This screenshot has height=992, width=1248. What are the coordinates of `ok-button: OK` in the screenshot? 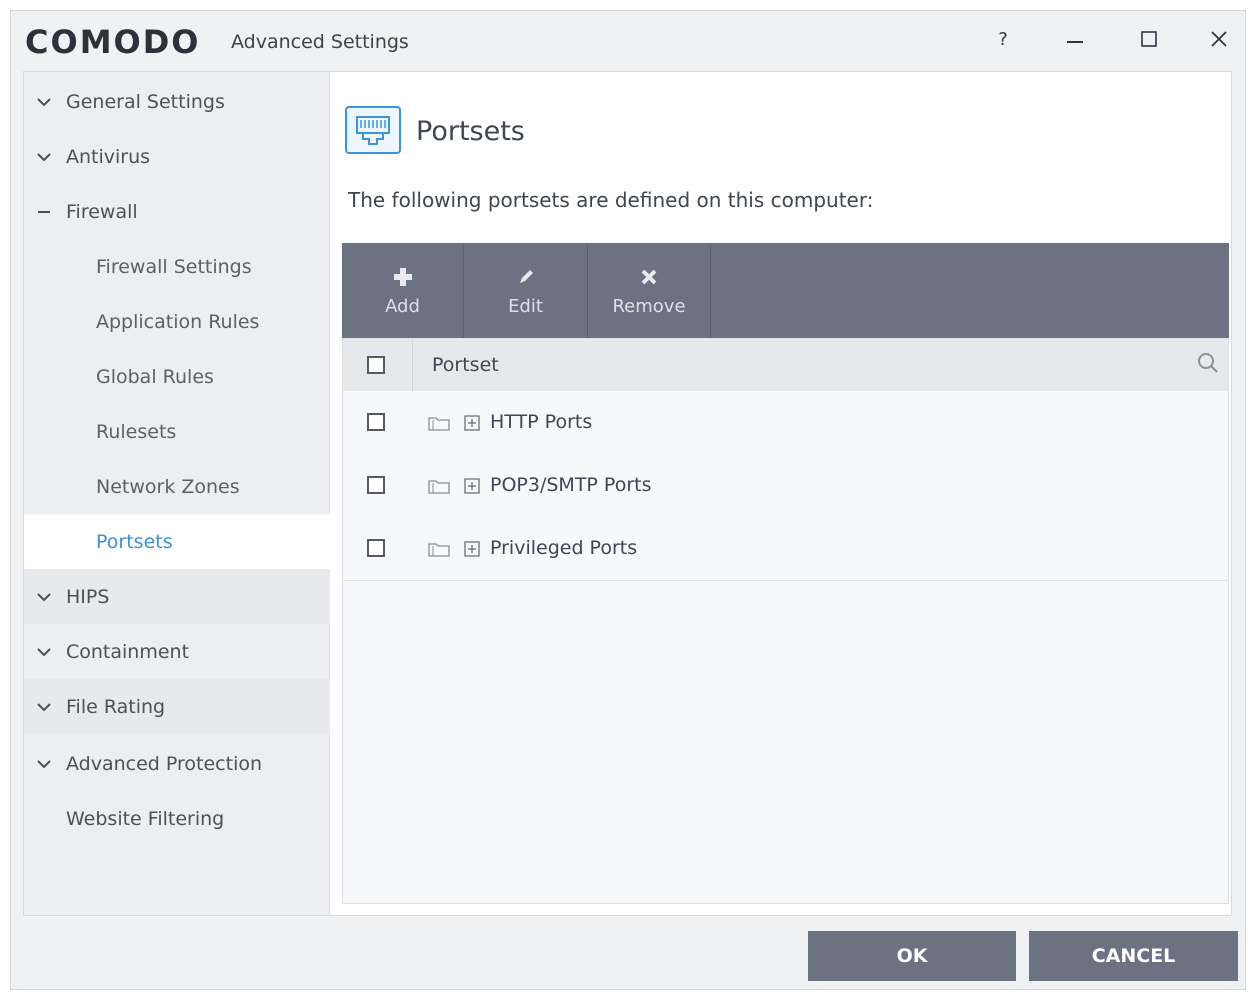 It's located at (912, 956).